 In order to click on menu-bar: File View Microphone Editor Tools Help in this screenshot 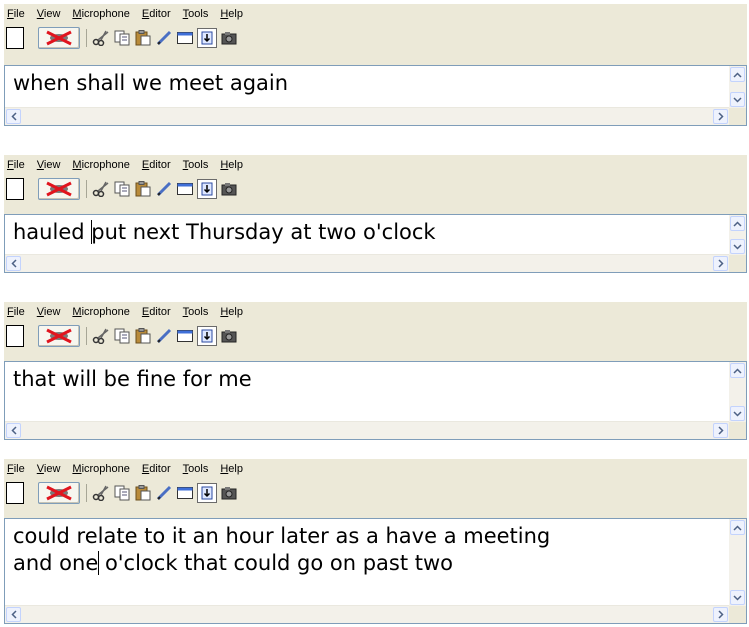, I will do `click(375, 312)`.